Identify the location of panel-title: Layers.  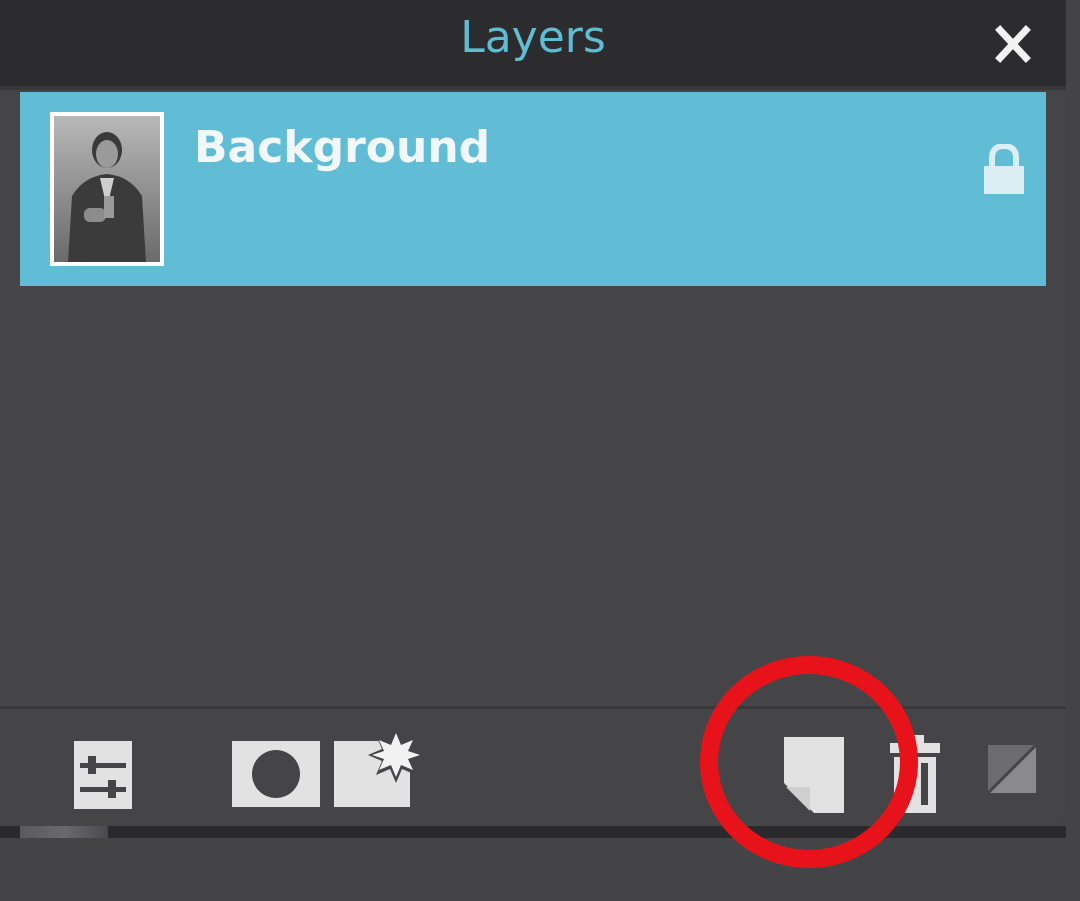
(533, 37).